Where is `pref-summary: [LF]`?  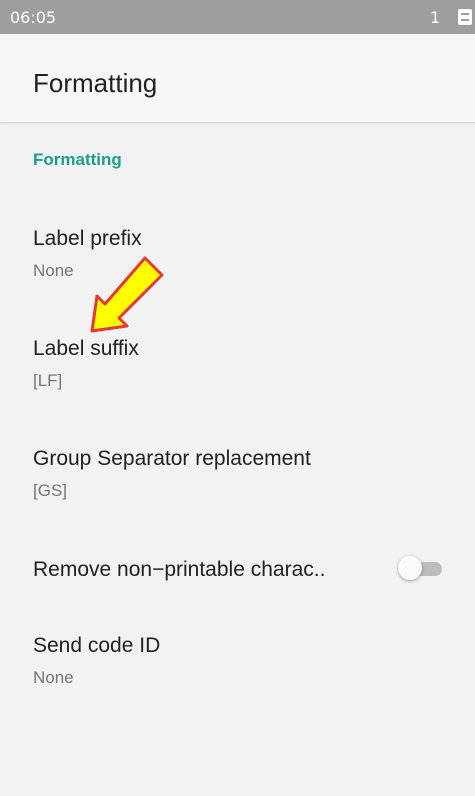
pref-summary: [LF] is located at coordinates (48, 380).